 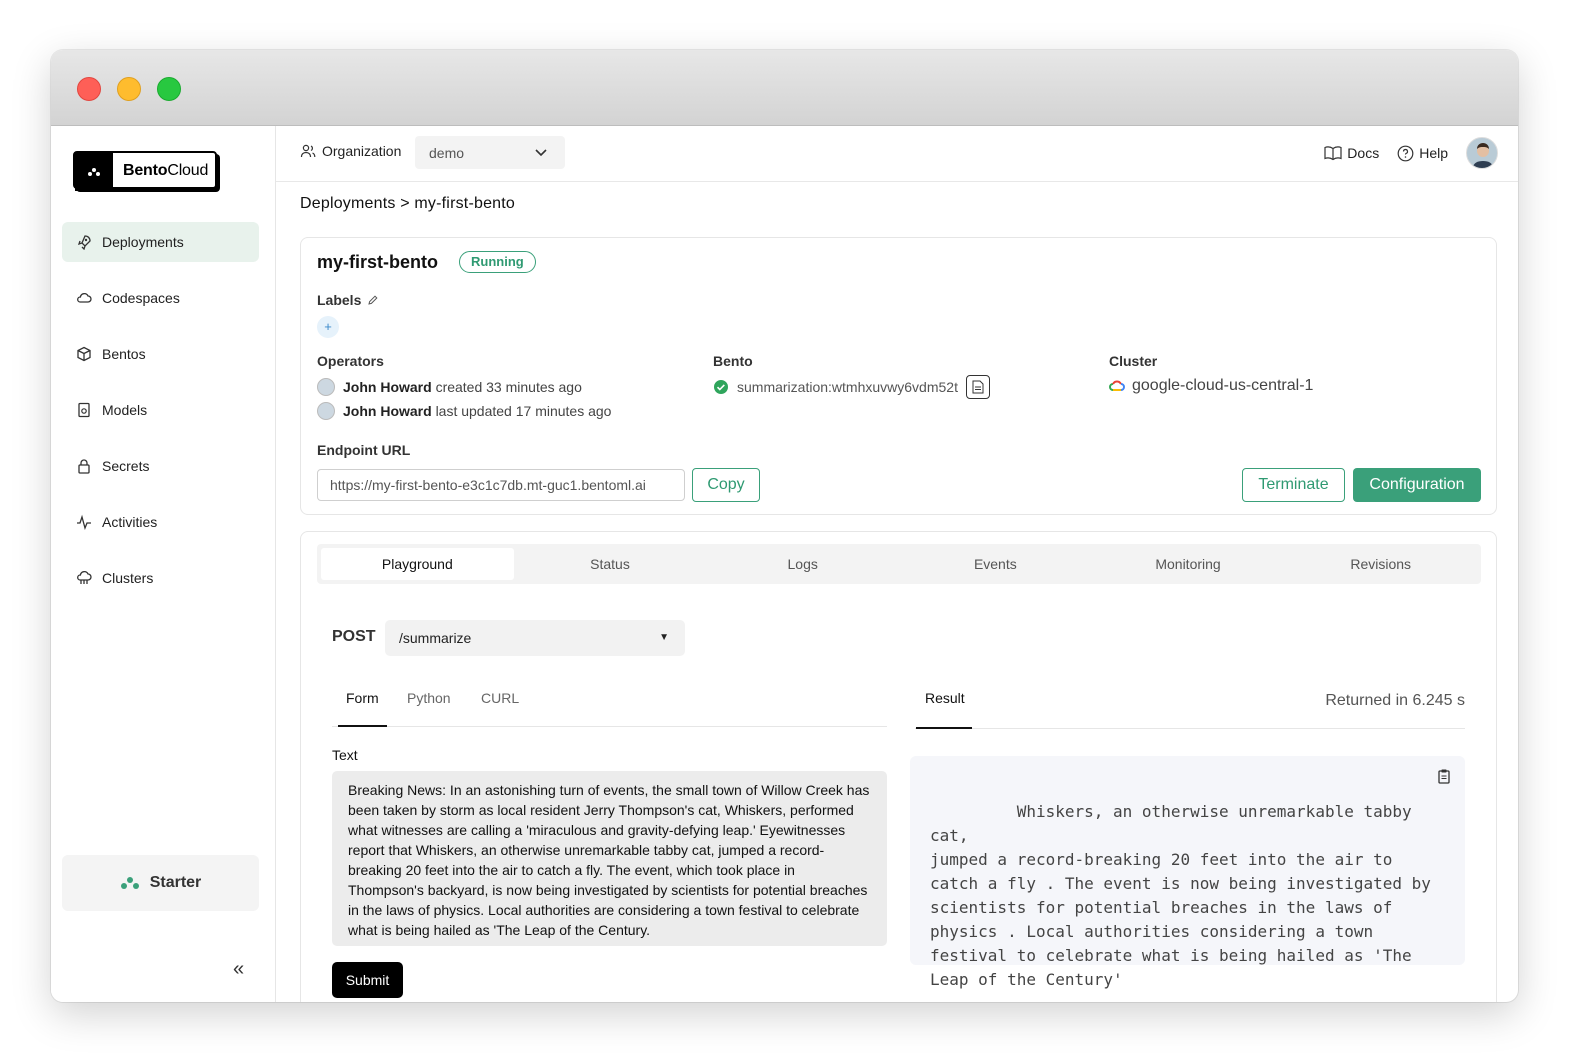 I want to click on request-format-tabs: Form Python CURL, so click(x=609, y=702).